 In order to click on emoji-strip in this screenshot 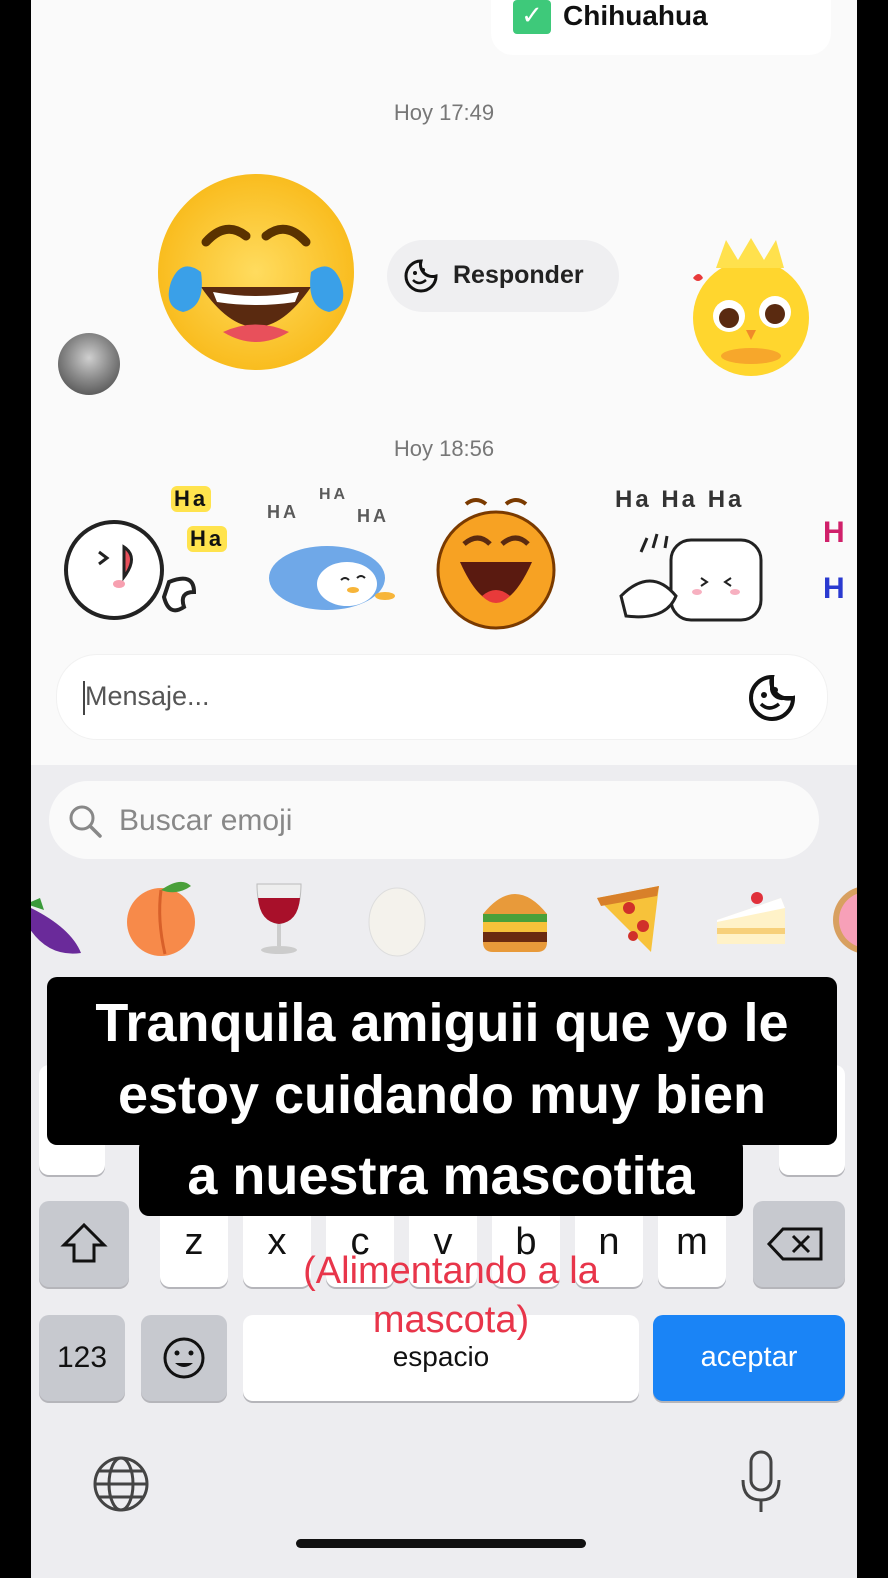, I will do `click(444, 915)`.